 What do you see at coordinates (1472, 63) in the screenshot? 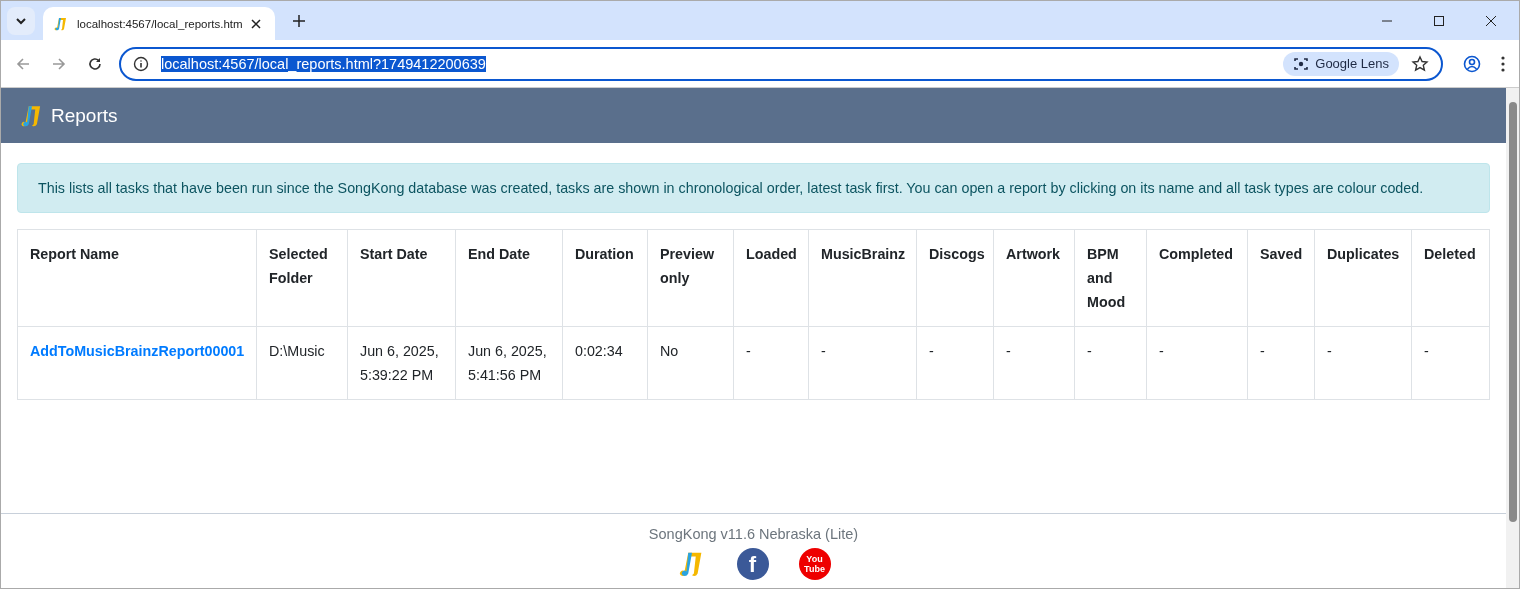
I see `profile-icon` at bounding box center [1472, 63].